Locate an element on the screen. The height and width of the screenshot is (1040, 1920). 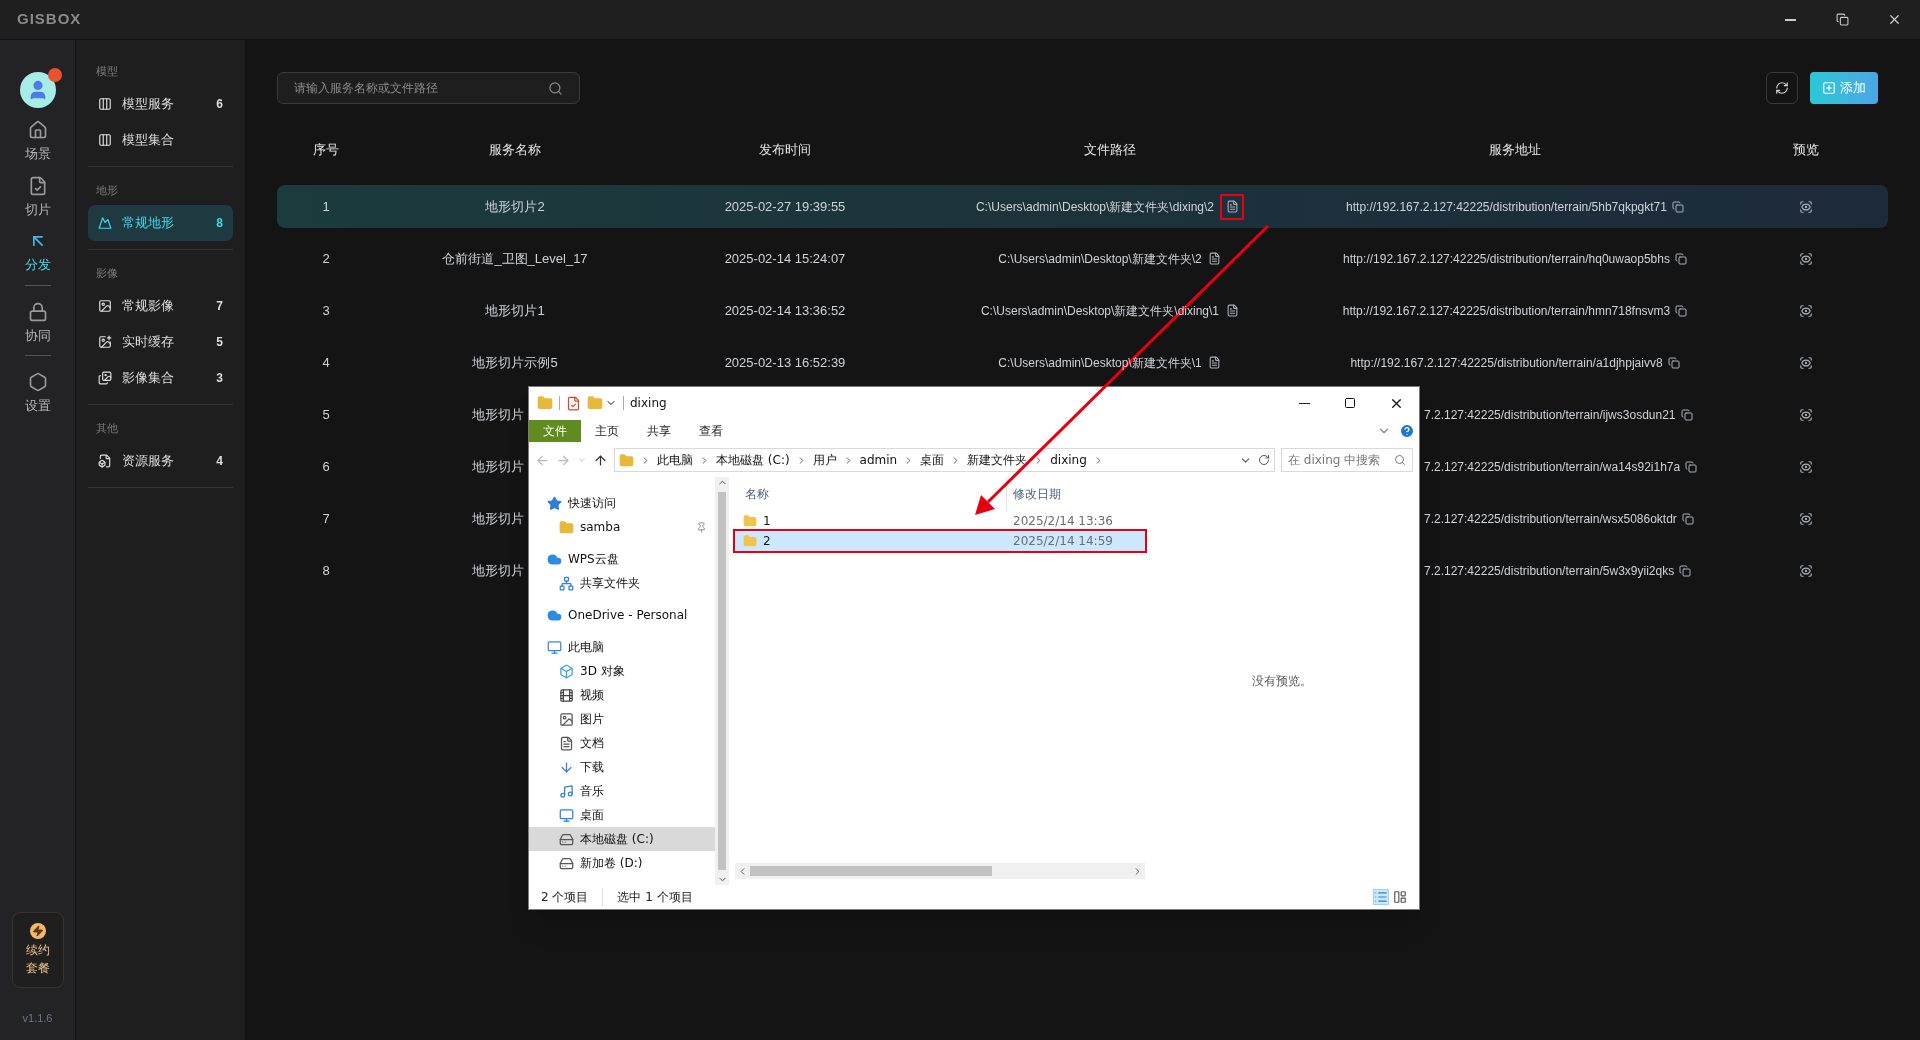
section-title: 影像 is located at coordinates (107, 273).